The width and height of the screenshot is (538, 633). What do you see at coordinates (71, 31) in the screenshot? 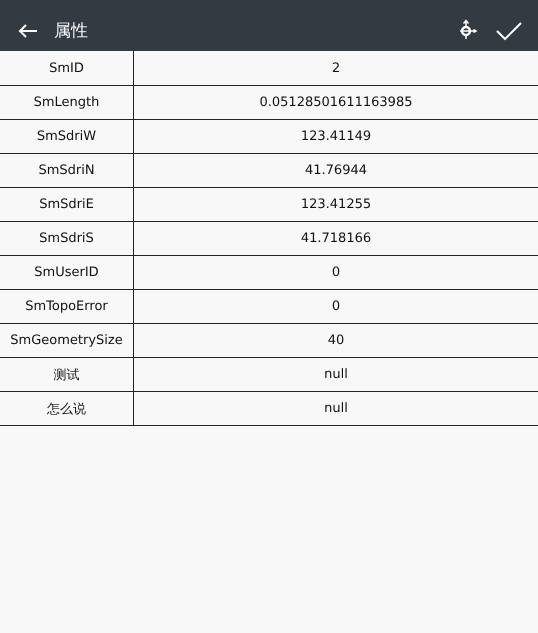
I see `page-title: 属性` at bounding box center [71, 31].